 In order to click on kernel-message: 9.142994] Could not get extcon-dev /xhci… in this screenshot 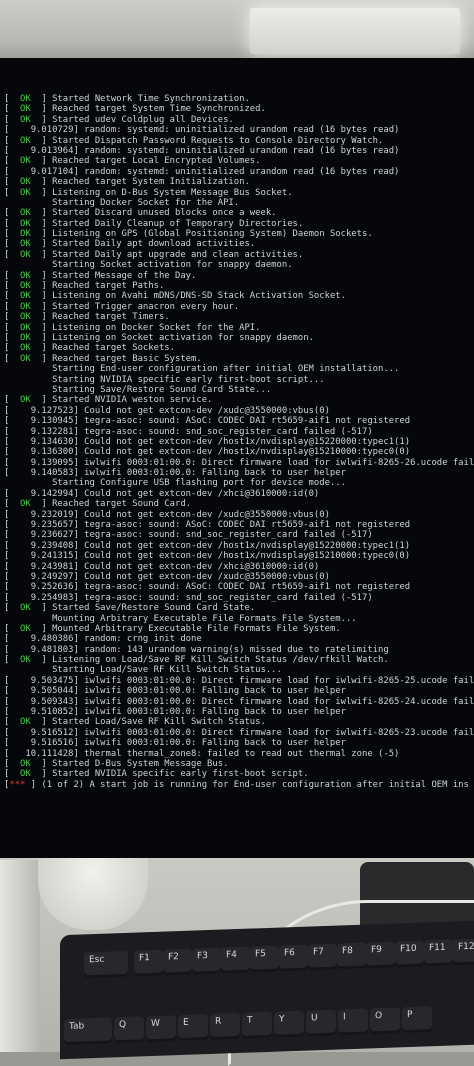, I will do `click(164, 493)`.